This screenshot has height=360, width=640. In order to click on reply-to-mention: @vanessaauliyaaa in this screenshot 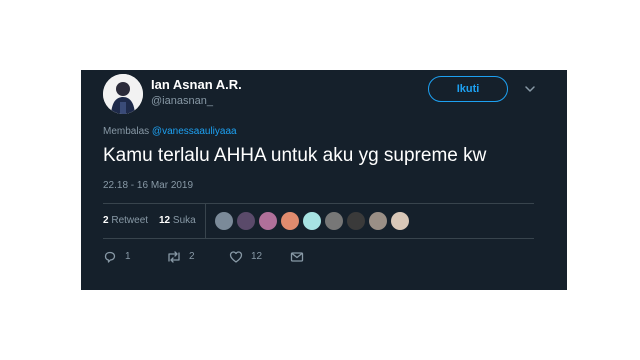, I will do `click(194, 131)`.